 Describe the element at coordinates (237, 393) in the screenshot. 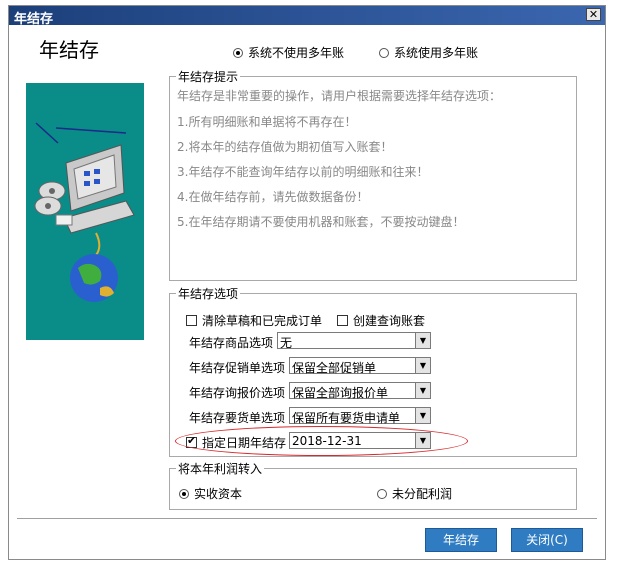

I see `quote-option-label: 年结存询报价选项` at that location.